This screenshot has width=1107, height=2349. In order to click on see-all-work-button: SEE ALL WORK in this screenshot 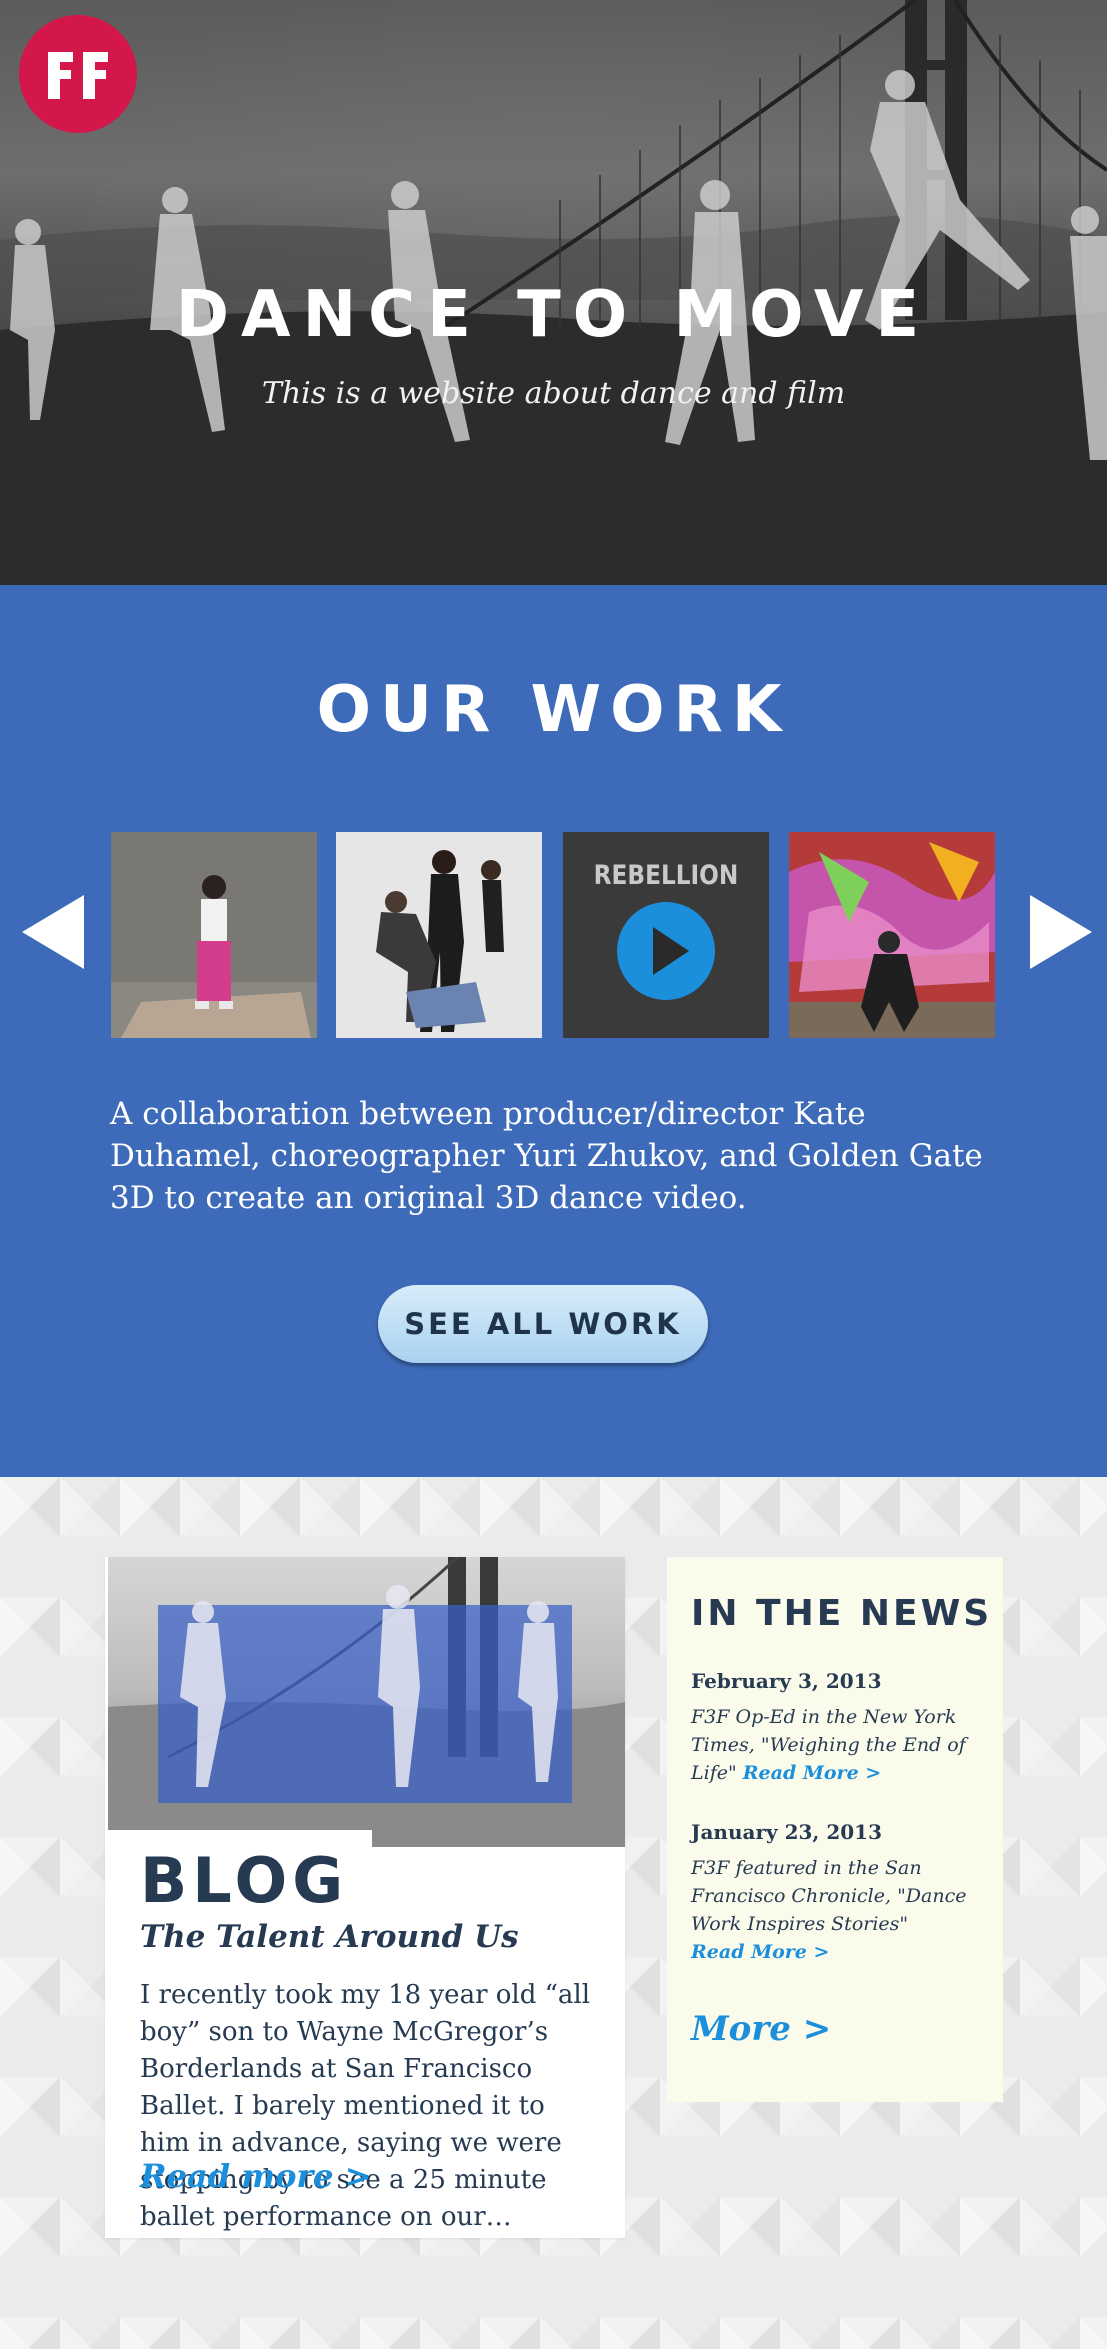, I will do `click(543, 1324)`.